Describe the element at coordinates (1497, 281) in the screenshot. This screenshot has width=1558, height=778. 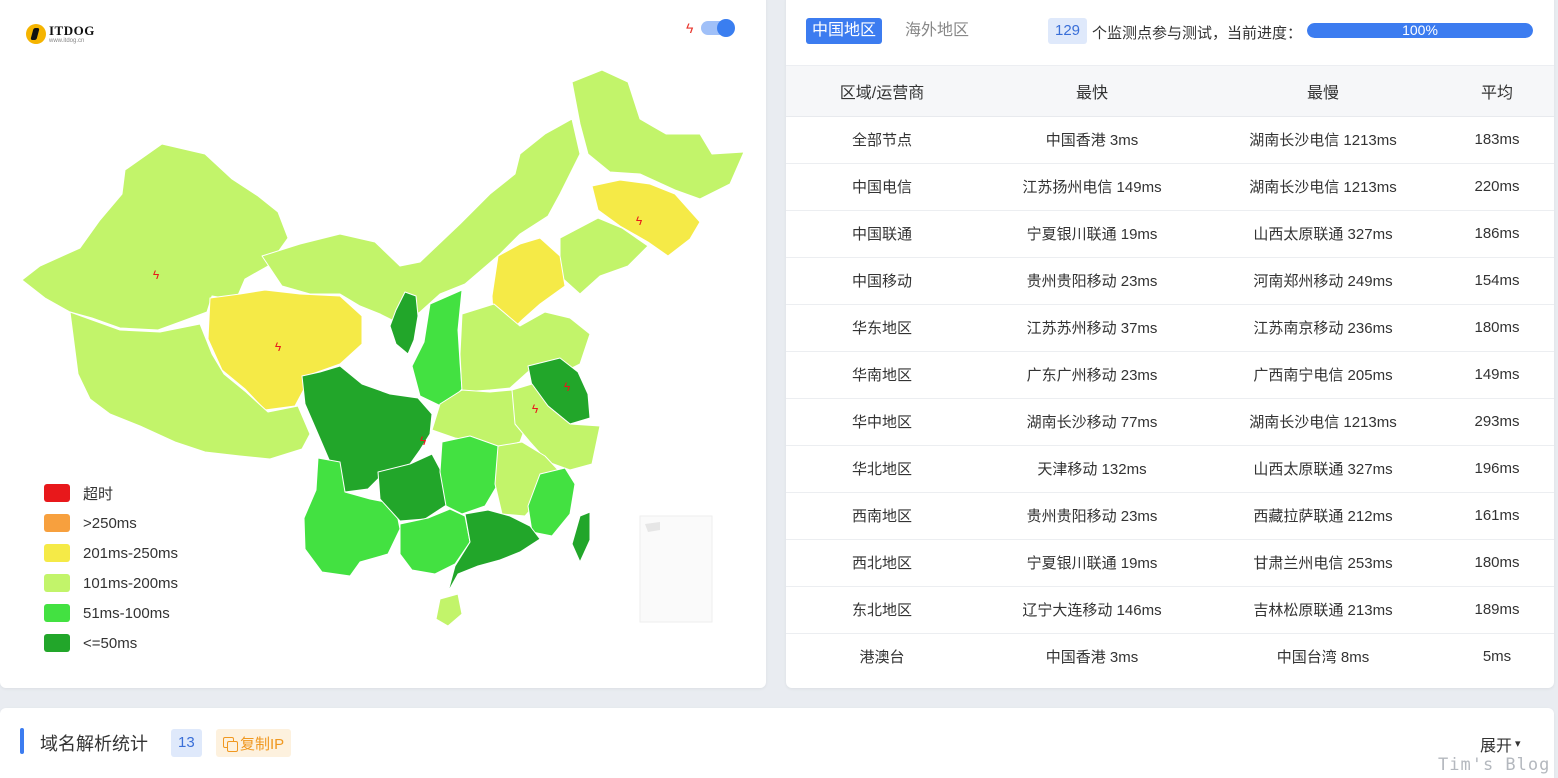
I see `cell-average: 154ms` at that location.